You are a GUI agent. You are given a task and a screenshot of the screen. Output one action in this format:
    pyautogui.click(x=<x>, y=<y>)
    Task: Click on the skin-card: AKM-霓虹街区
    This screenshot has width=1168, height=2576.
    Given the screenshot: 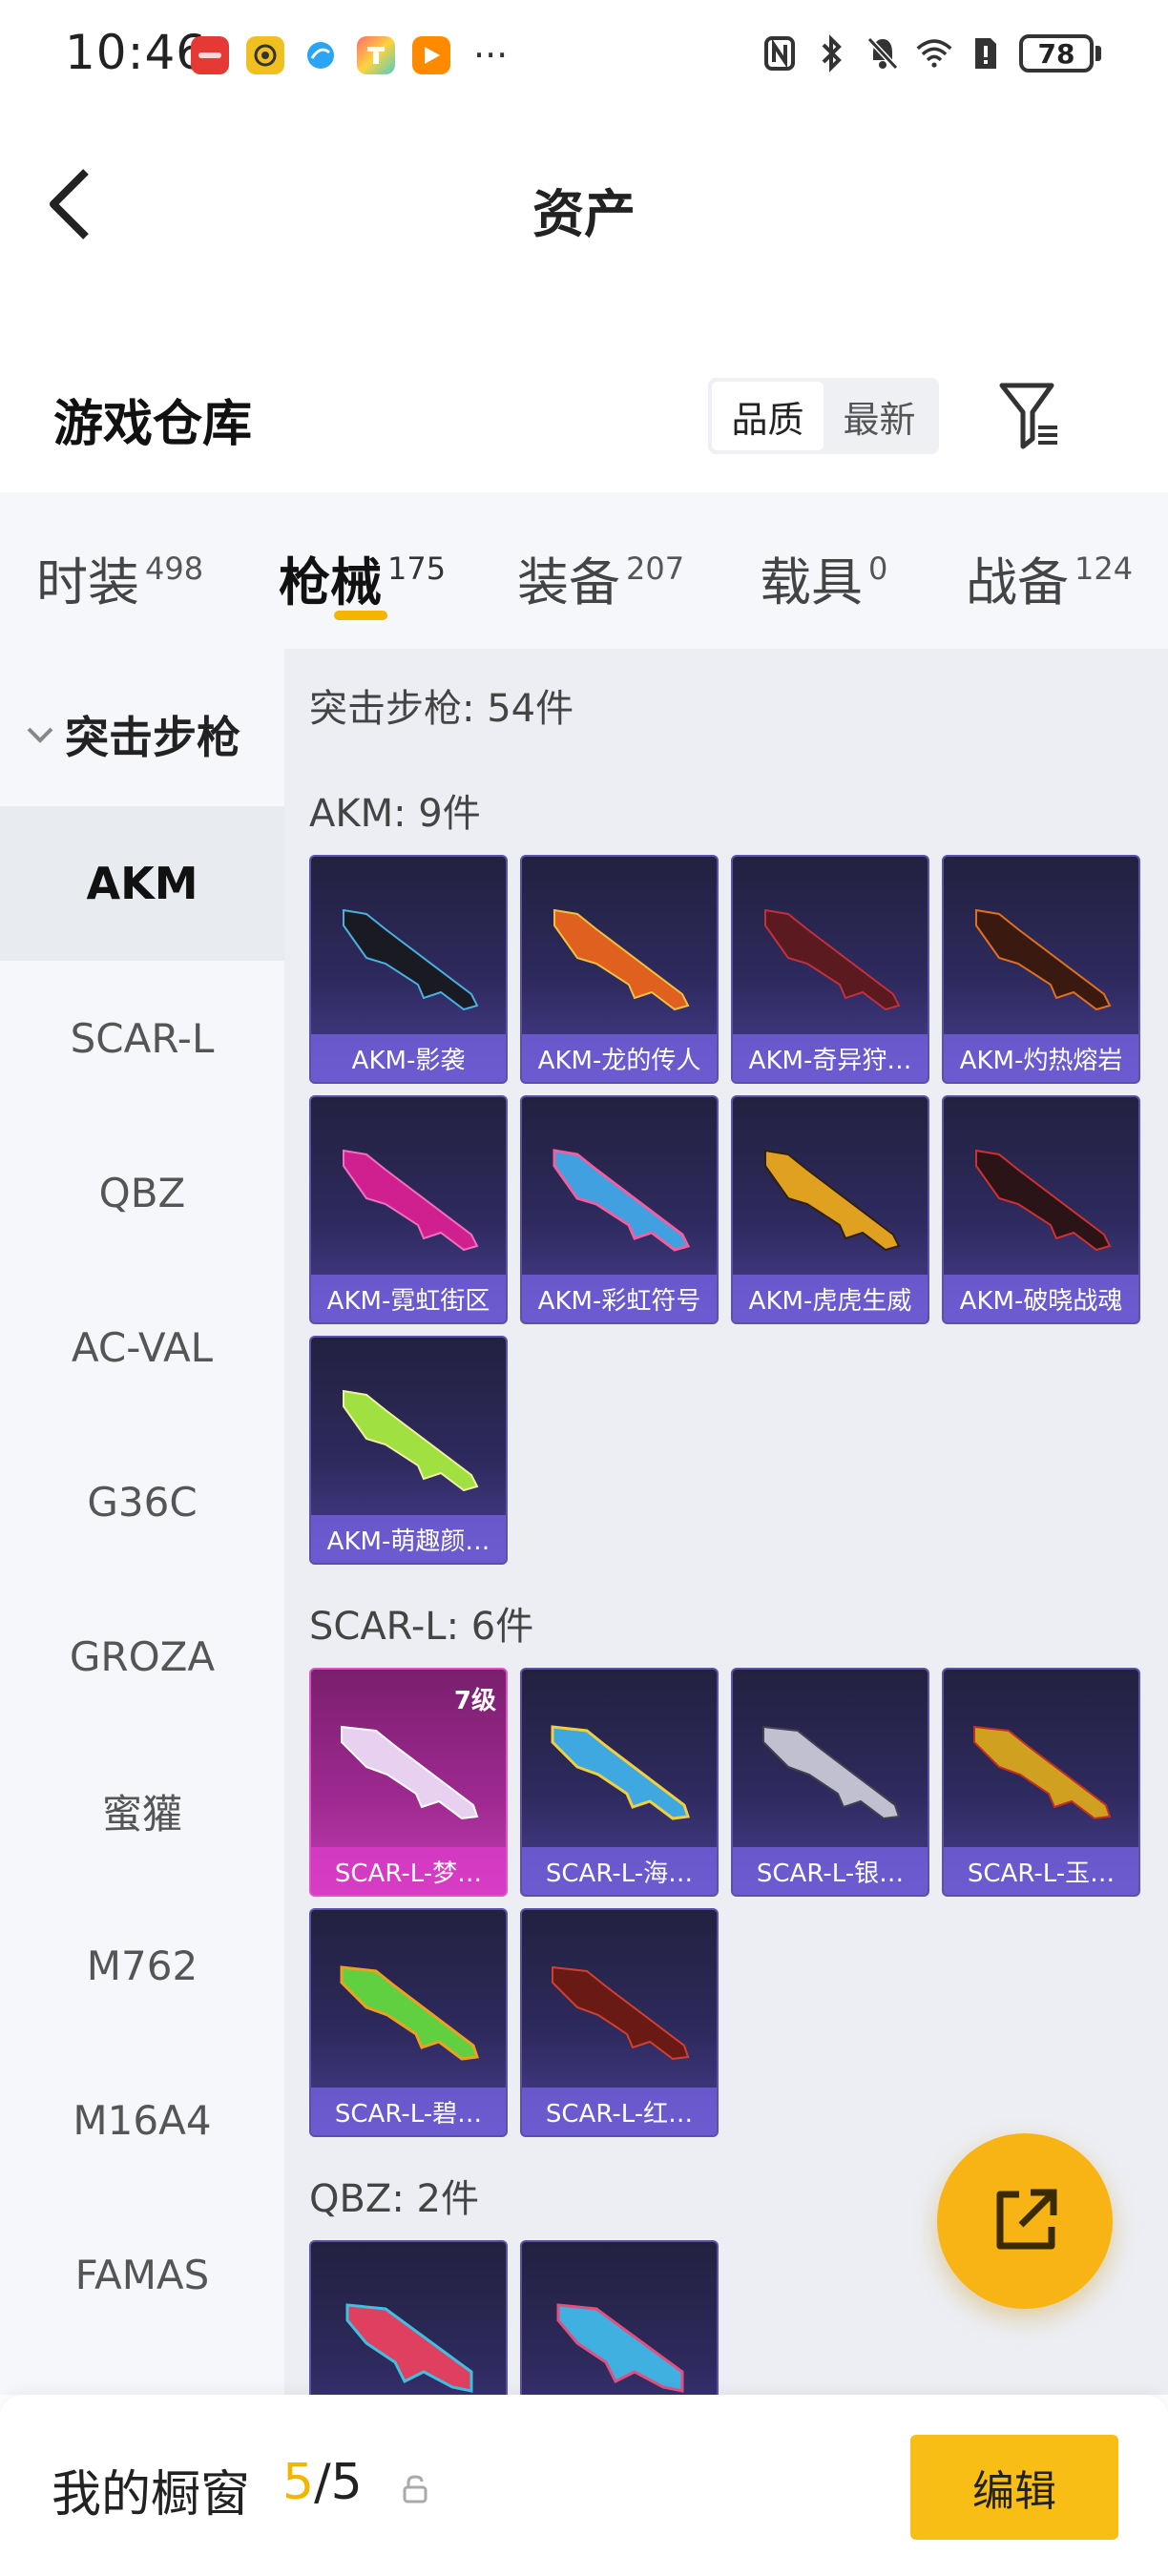 What is the action you would take?
    pyautogui.click(x=408, y=1209)
    